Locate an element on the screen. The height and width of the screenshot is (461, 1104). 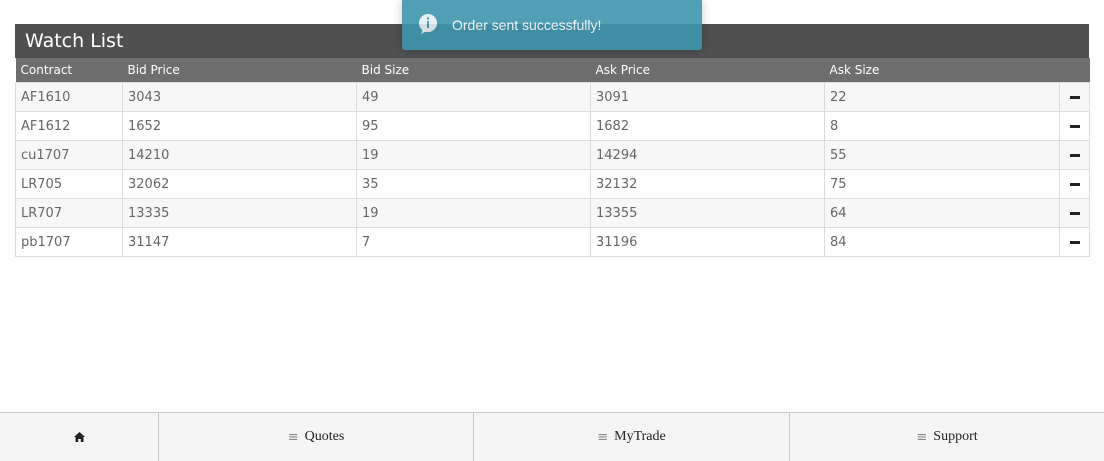
nav-quotes-label: Quotes is located at coordinates (324, 436).